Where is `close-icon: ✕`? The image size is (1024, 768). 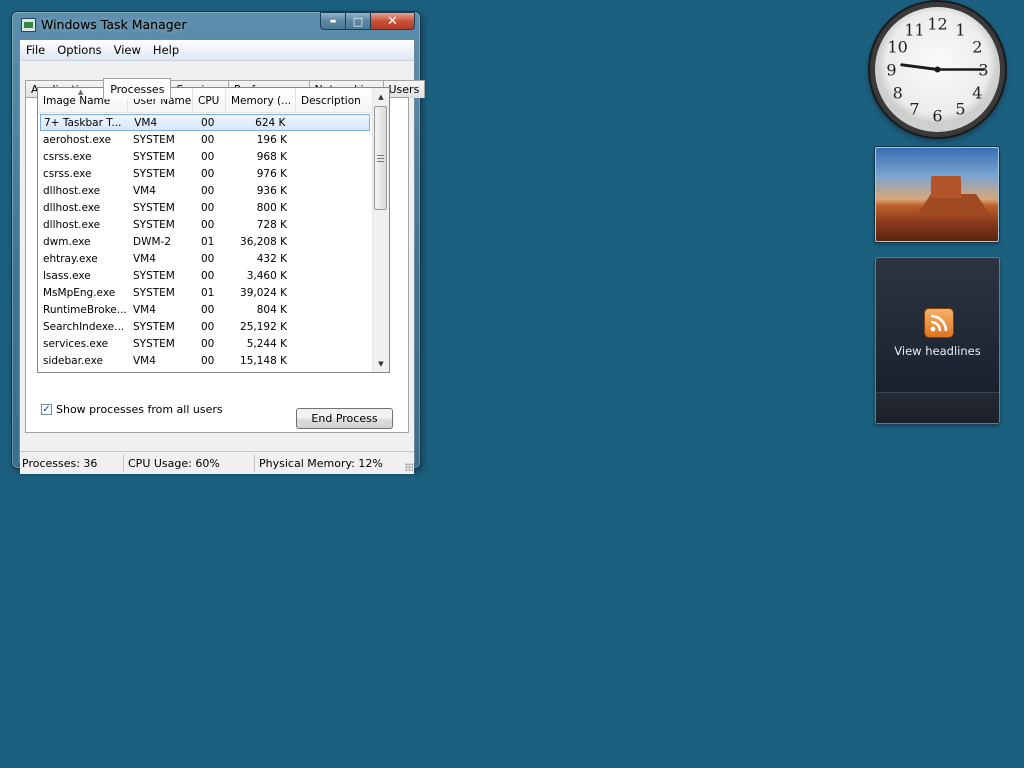 close-icon: ✕ is located at coordinates (392, 21).